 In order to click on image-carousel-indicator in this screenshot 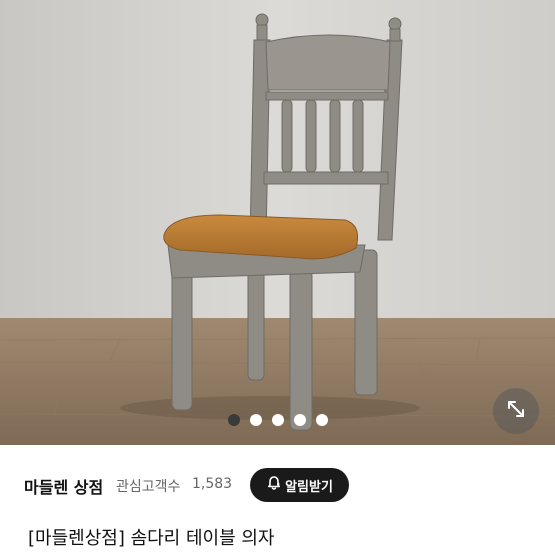, I will do `click(277, 420)`.